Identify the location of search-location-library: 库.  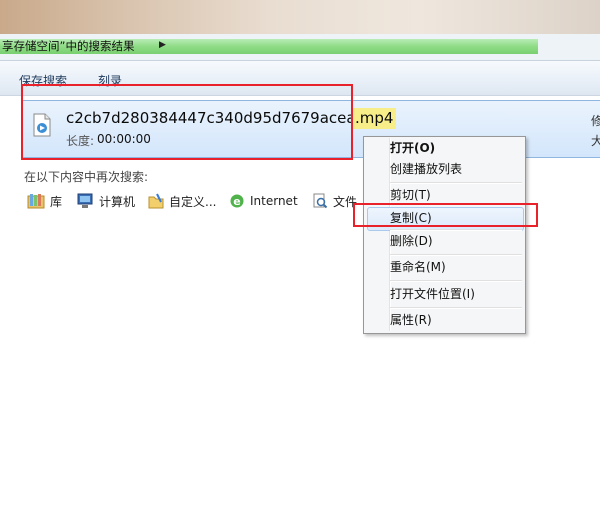
(44, 201).